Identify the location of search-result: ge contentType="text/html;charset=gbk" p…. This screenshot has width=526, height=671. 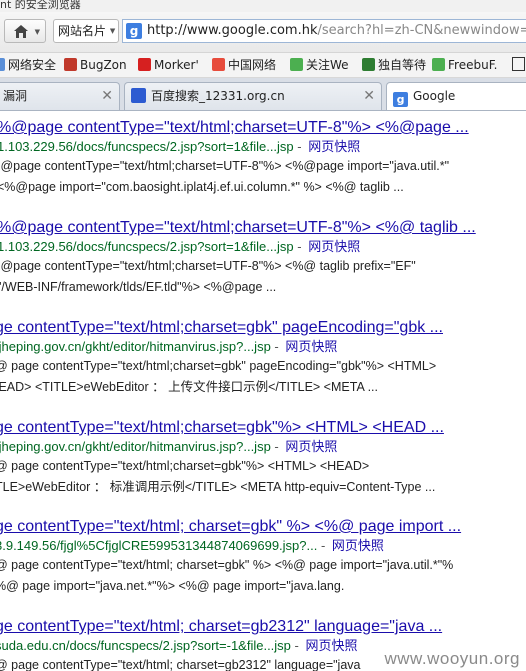
(263, 358).